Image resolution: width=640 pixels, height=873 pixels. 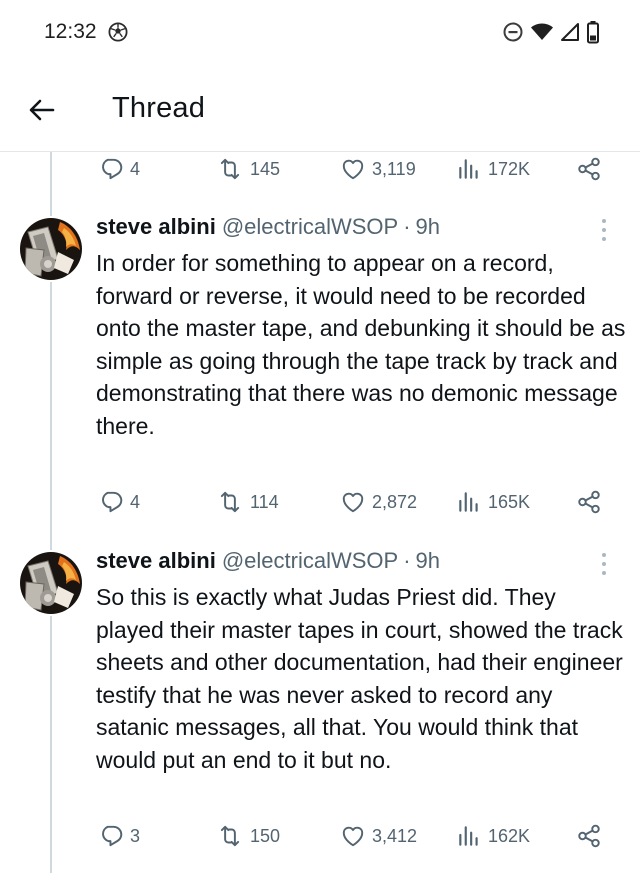 I want to click on page-title: Thread, so click(x=159, y=108).